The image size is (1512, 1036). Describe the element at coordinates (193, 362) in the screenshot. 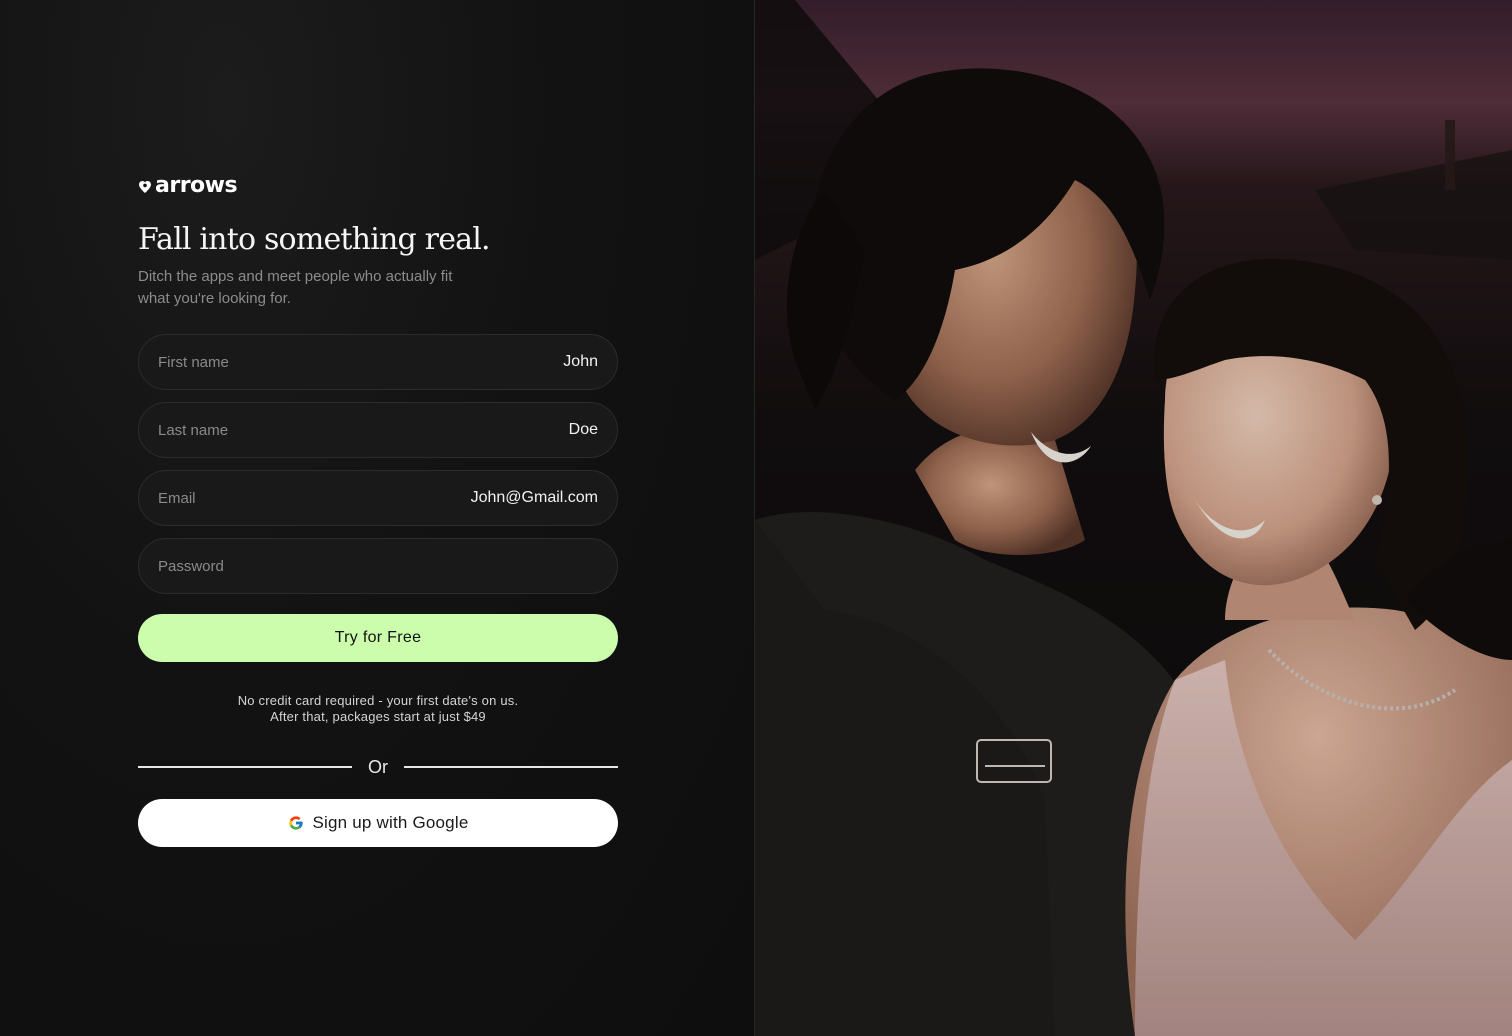

I see `first-name-label: First name` at that location.